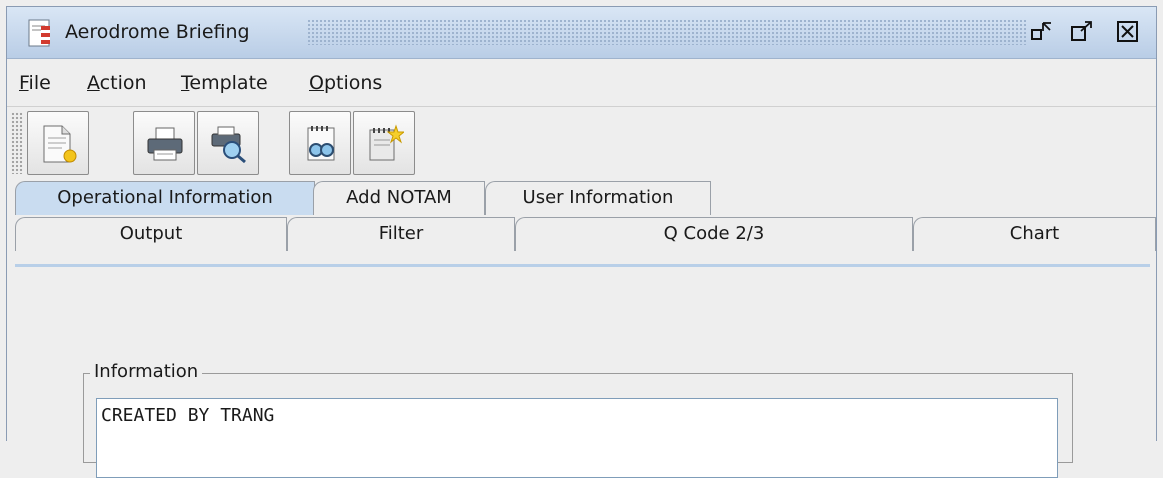 Image resolution: width=1163 pixels, height=478 pixels. Describe the element at coordinates (598, 198) in the screenshot. I see `tab-user-information: User Information` at that location.